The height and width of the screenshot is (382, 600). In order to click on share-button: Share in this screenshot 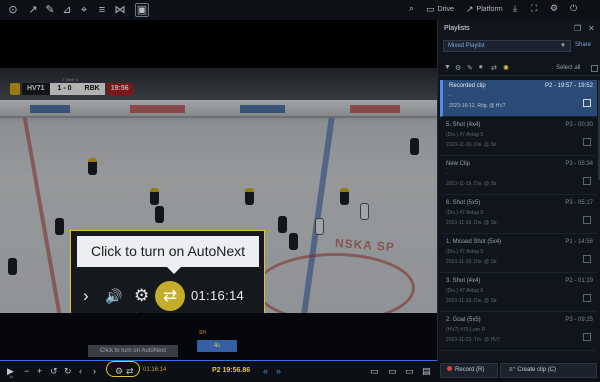, I will do `click(583, 45)`.